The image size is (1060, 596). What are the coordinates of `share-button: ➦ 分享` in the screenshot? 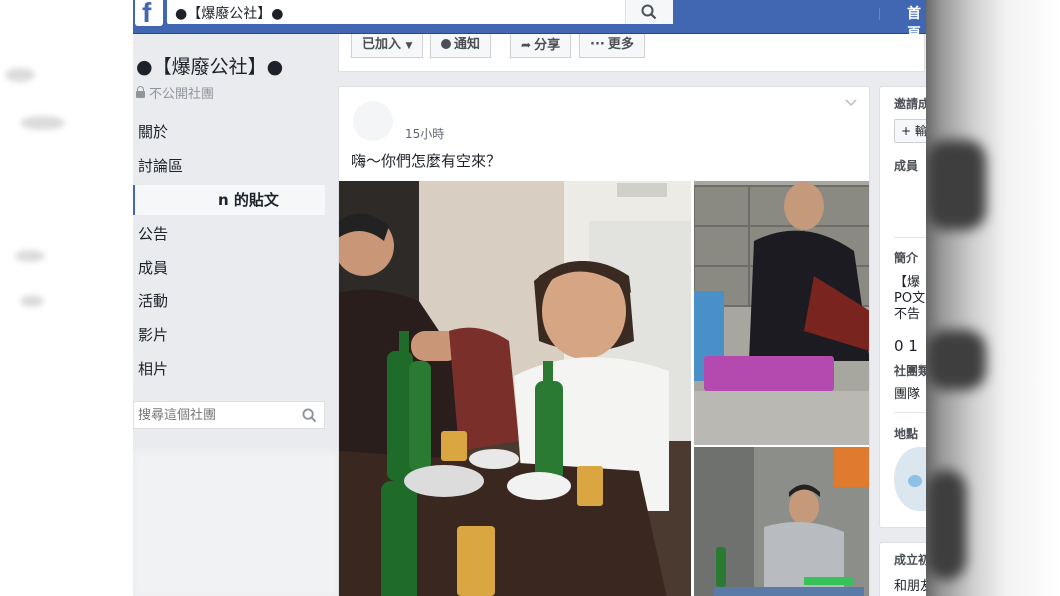 It's located at (541, 46).